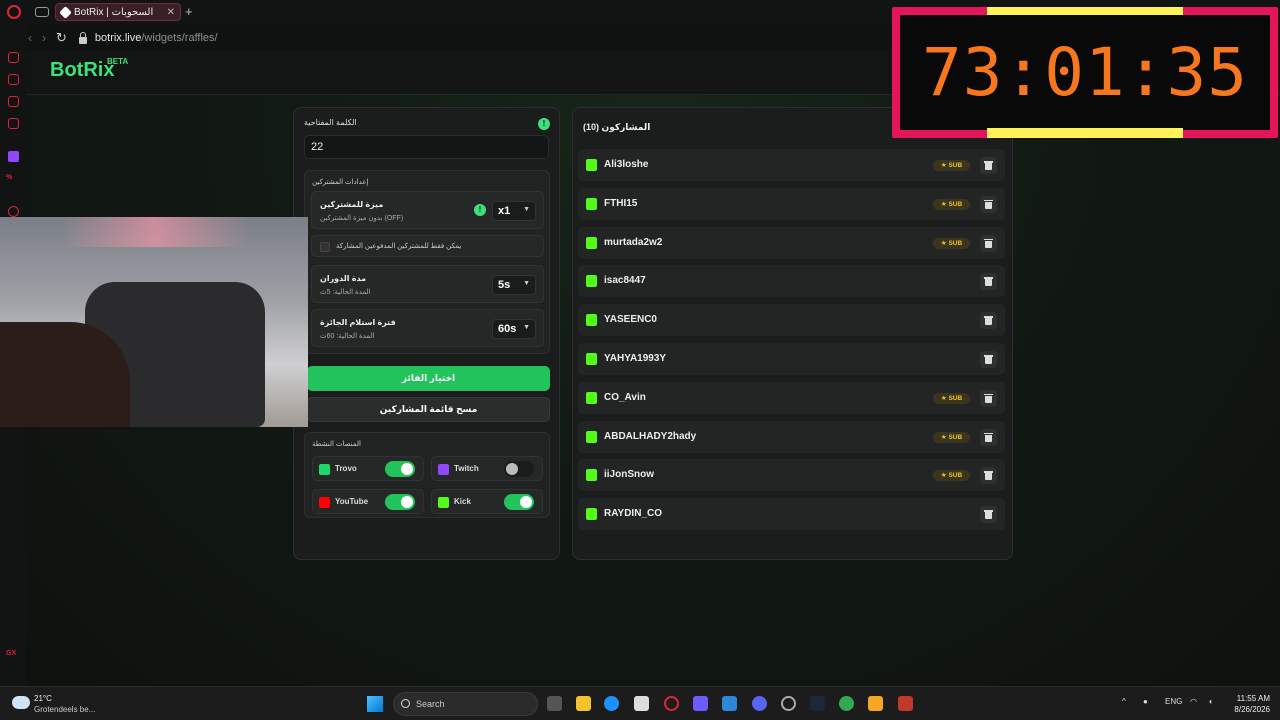  What do you see at coordinates (324, 502) in the screenshot?
I see `youtube-icon` at bounding box center [324, 502].